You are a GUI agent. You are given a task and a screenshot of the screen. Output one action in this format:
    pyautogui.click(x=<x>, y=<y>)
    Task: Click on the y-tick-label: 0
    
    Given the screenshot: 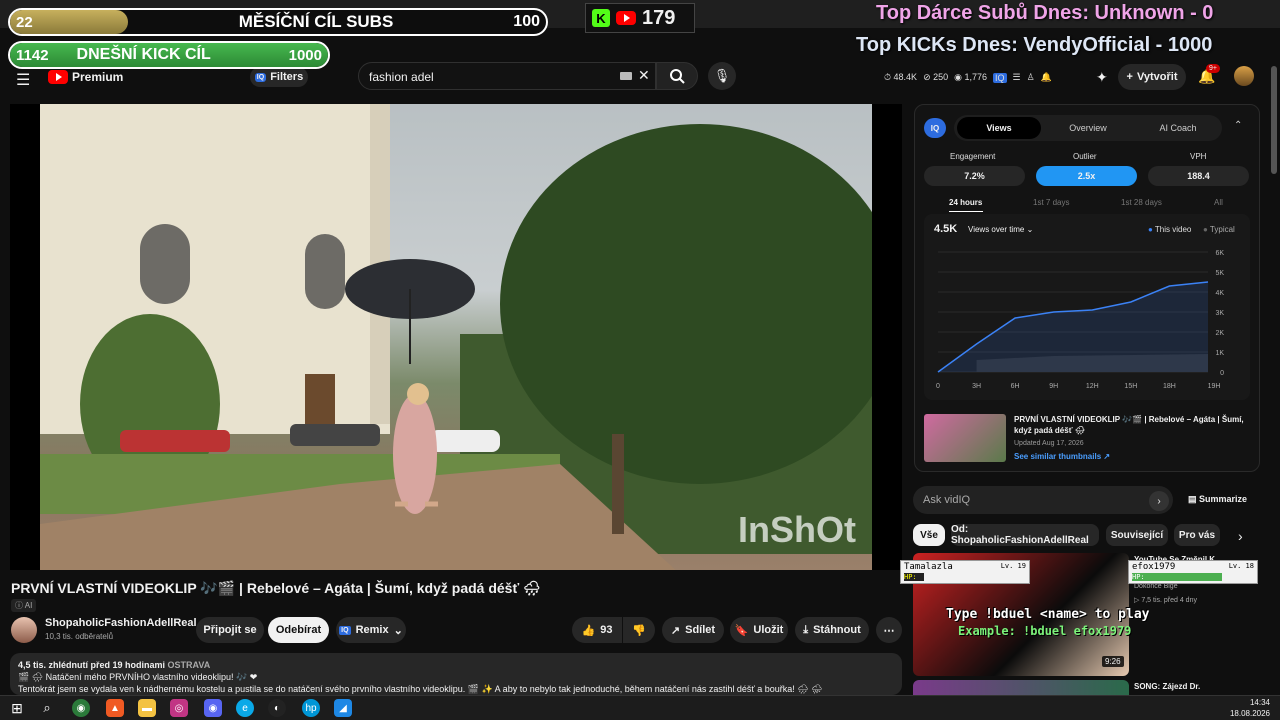 What is the action you would take?
    pyautogui.click(x=1222, y=373)
    